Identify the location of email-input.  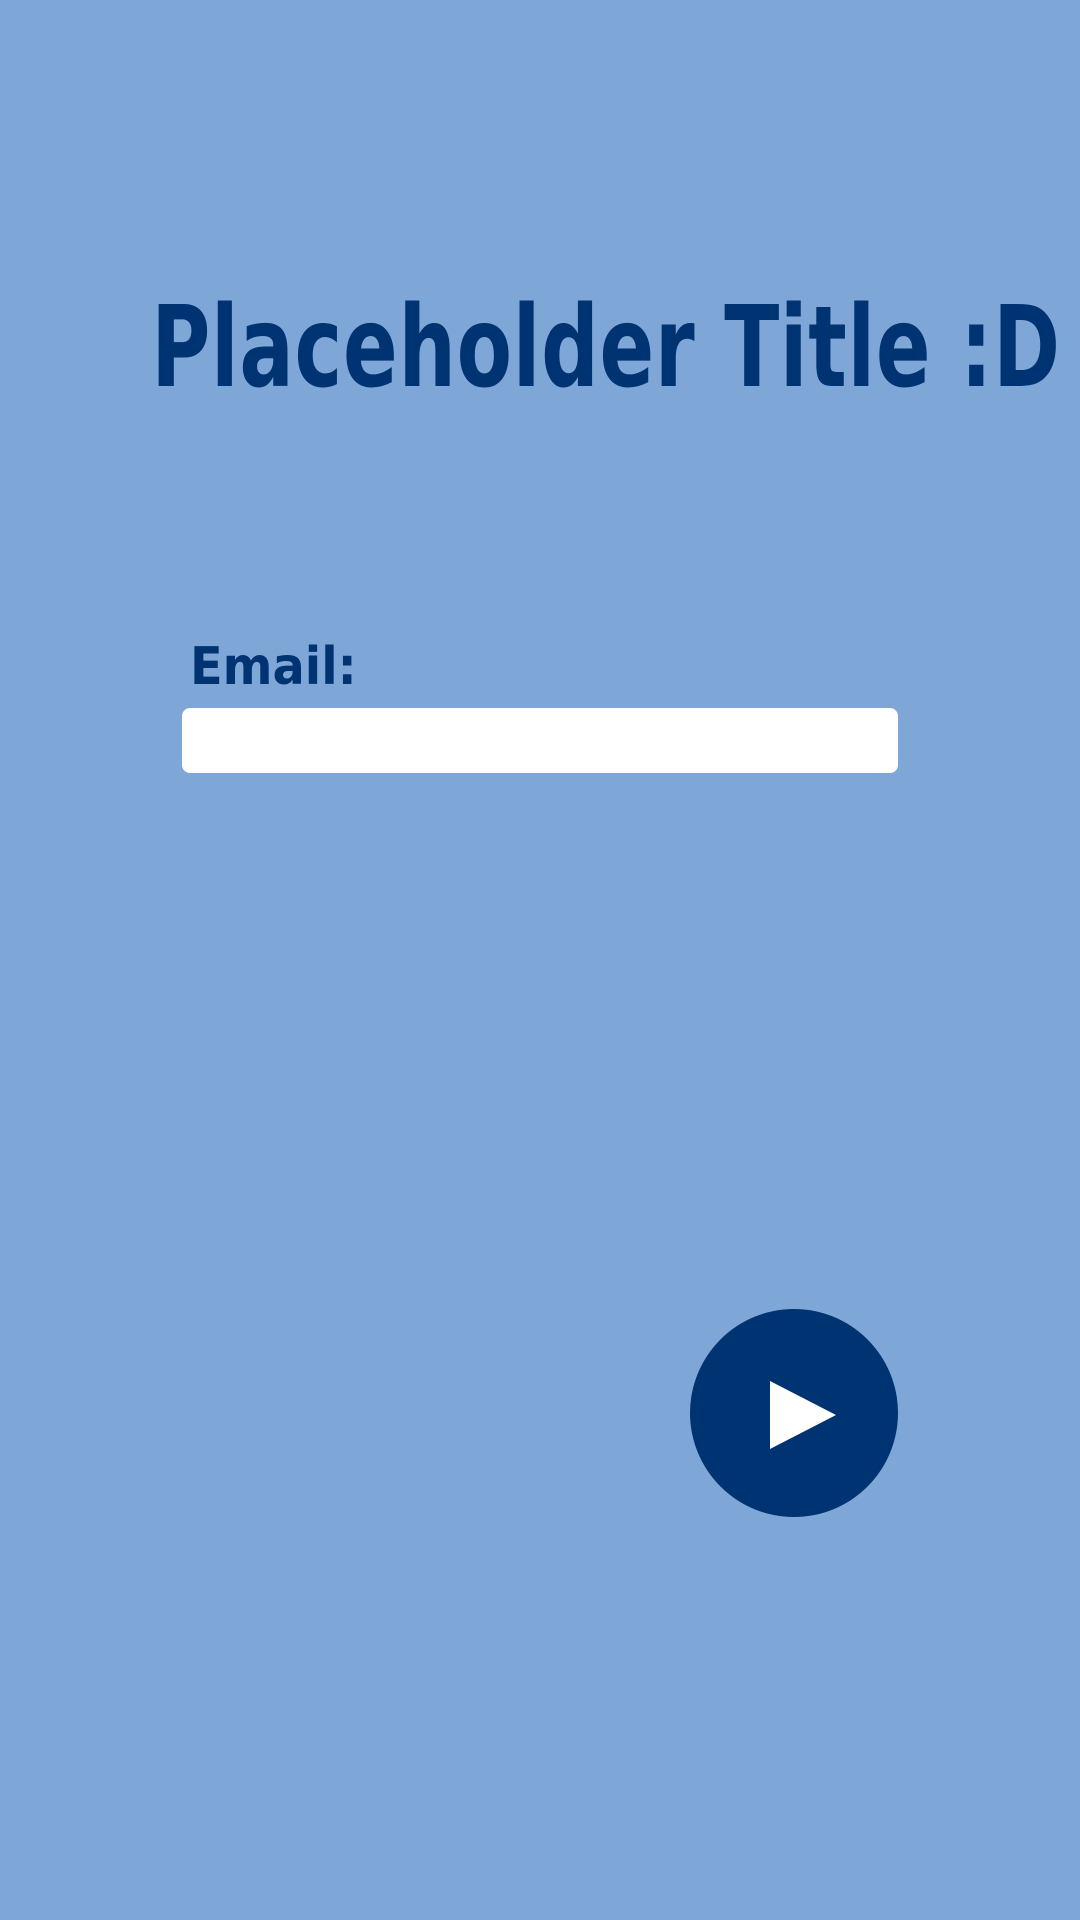
(540, 740).